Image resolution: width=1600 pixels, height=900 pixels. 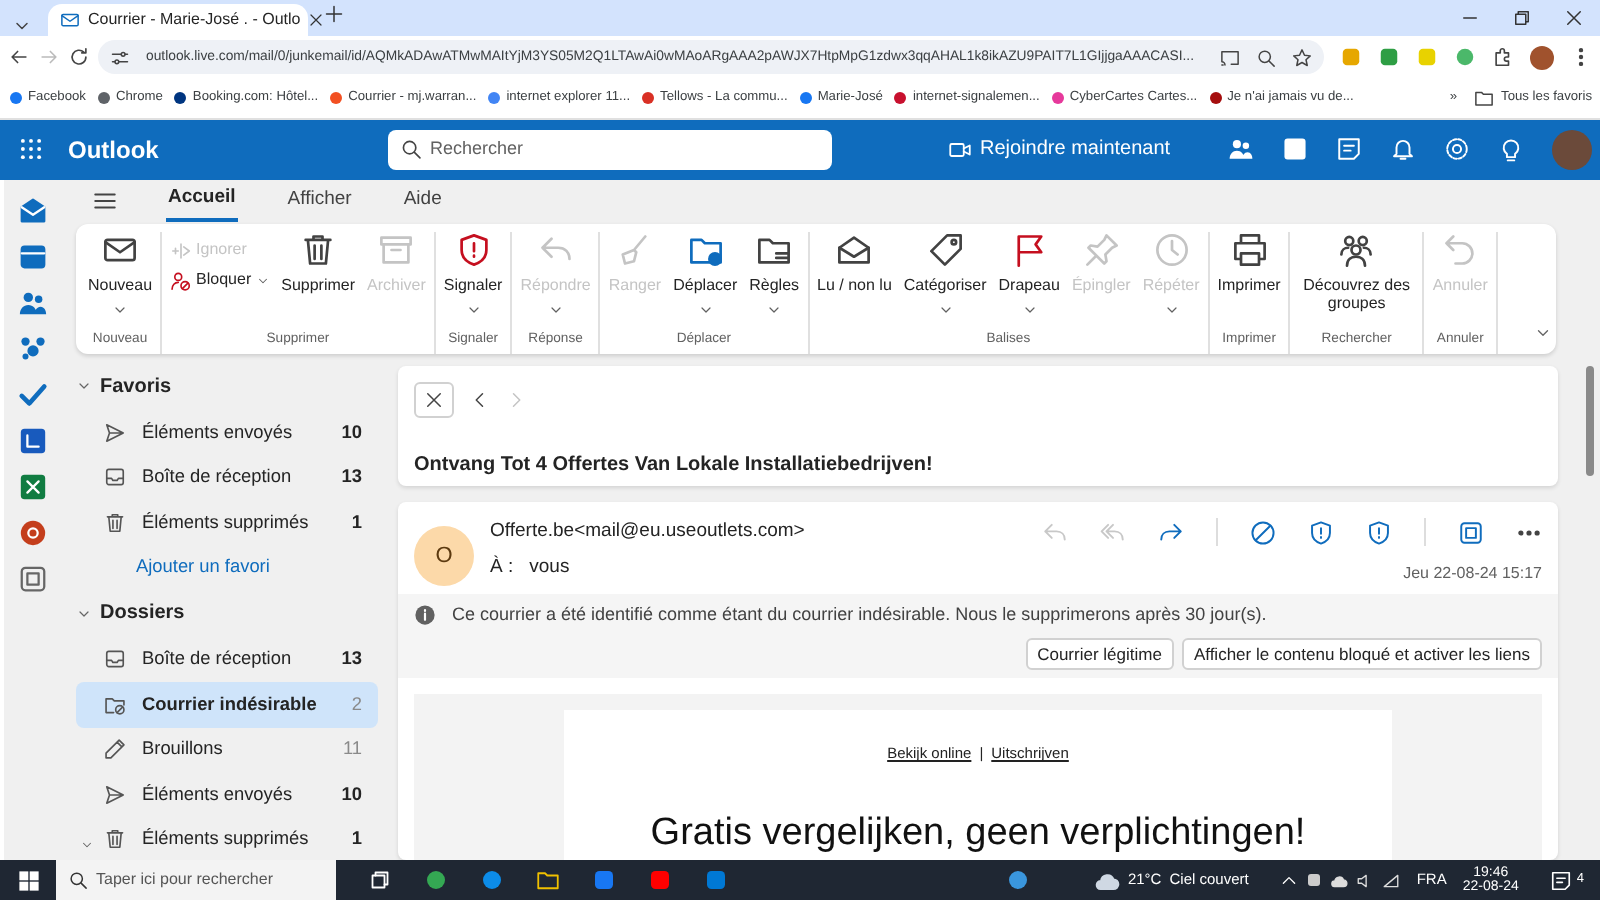 What do you see at coordinates (1230, 57) in the screenshot?
I see `screen-icon` at bounding box center [1230, 57].